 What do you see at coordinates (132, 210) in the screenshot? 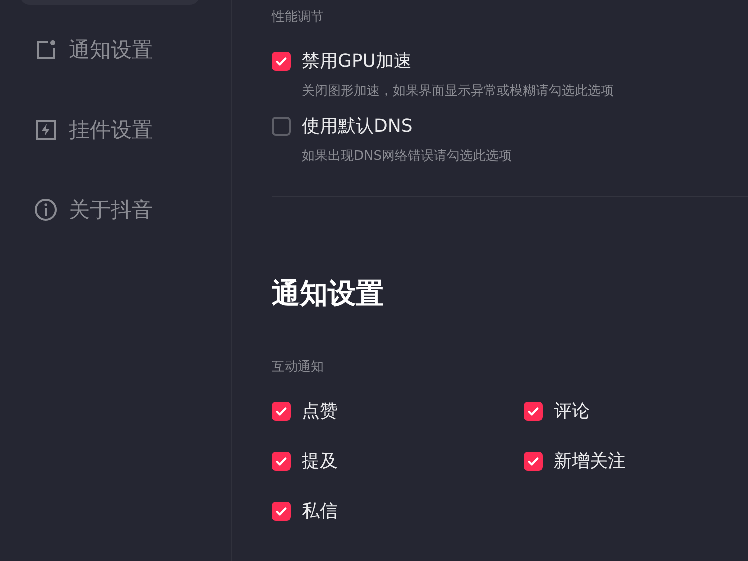
I see `sidebar-item: 关于抖音` at bounding box center [132, 210].